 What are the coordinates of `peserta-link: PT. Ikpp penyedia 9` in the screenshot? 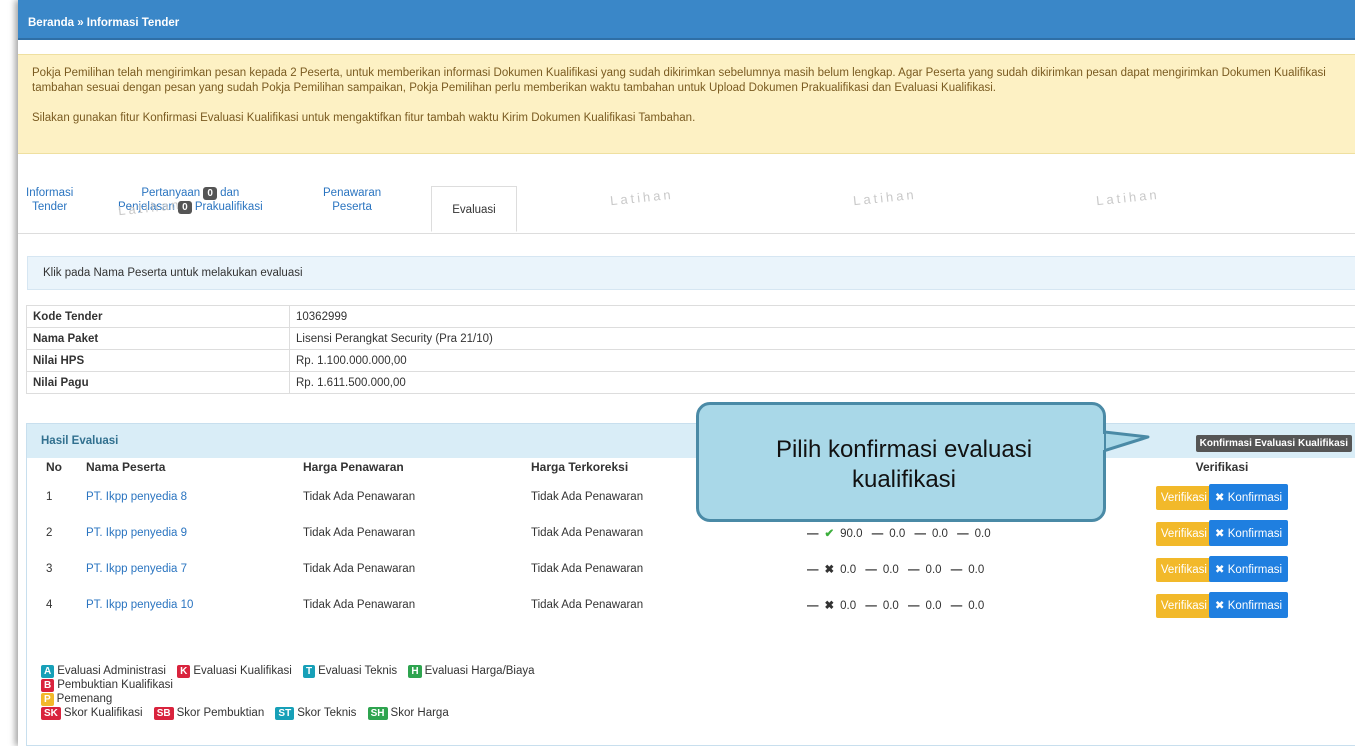 It's located at (190, 533).